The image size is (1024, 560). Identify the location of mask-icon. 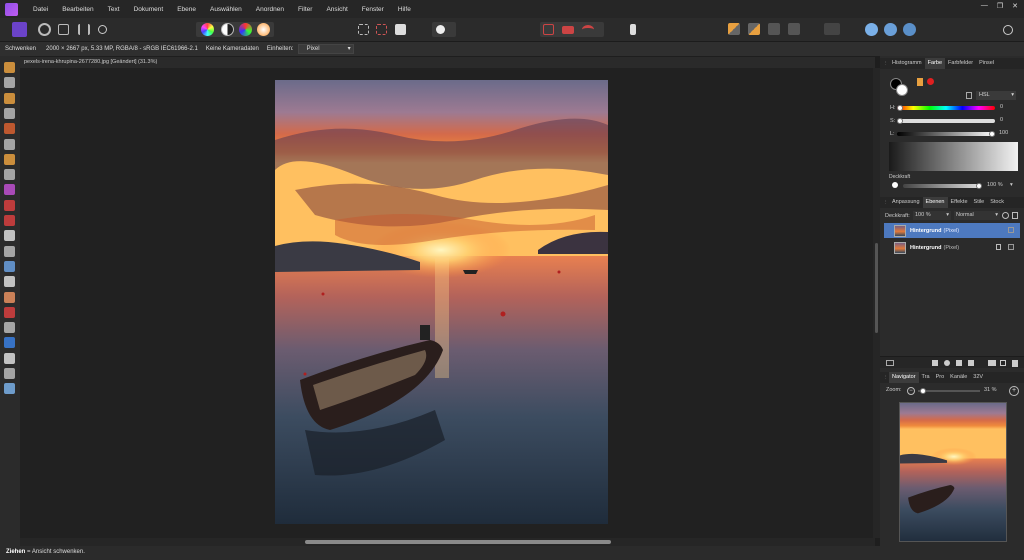
(935, 363).